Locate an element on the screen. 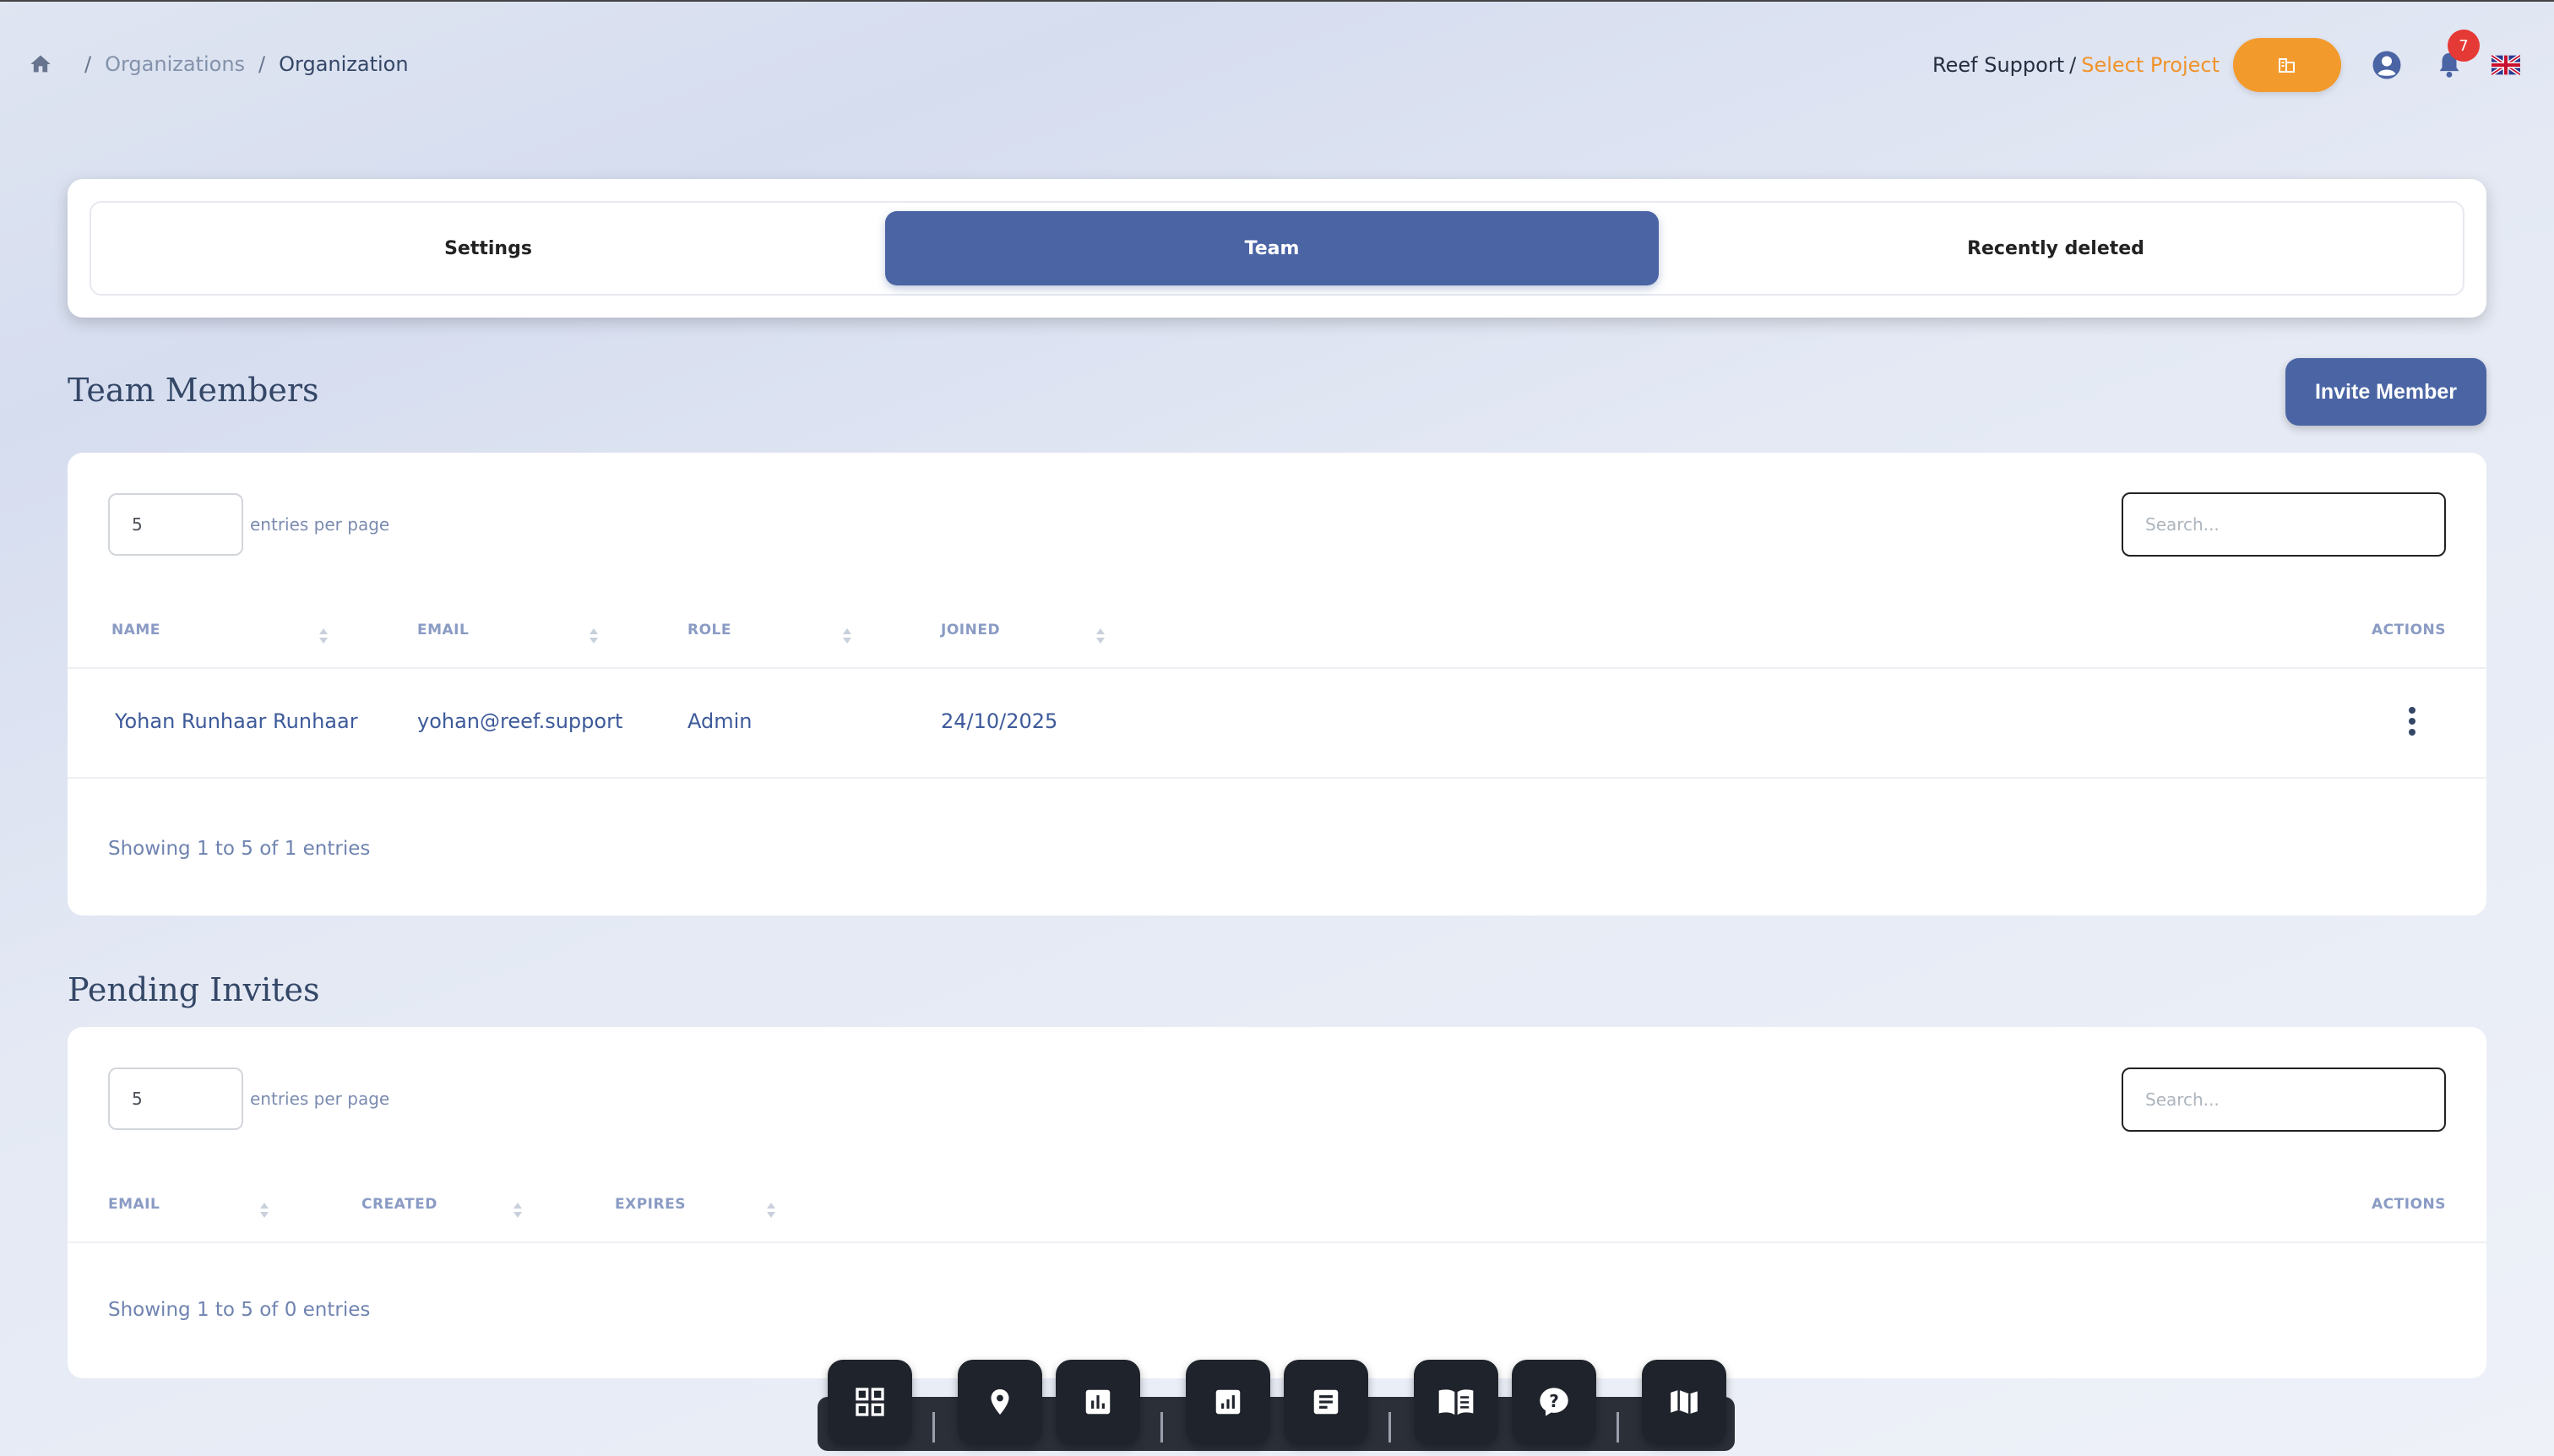  tab-settings: Settings is located at coordinates (488, 248).